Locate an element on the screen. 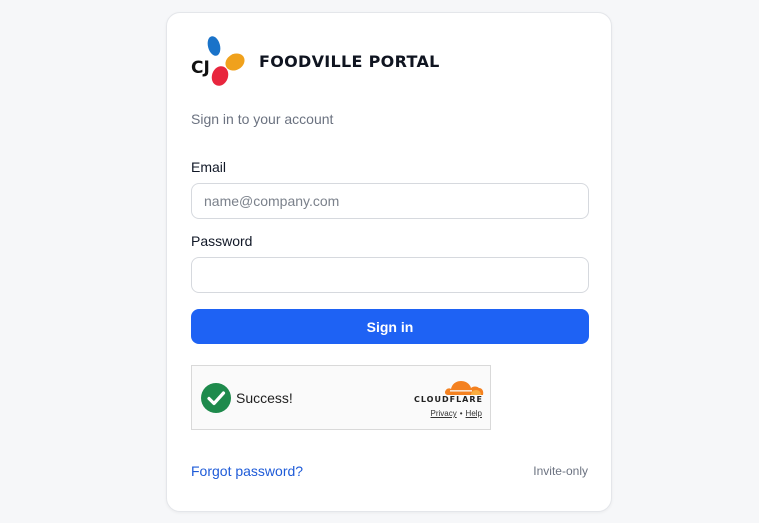 The height and width of the screenshot is (523, 759). cloudflare-wordmark: CLOUDFLARE is located at coordinates (448, 399).